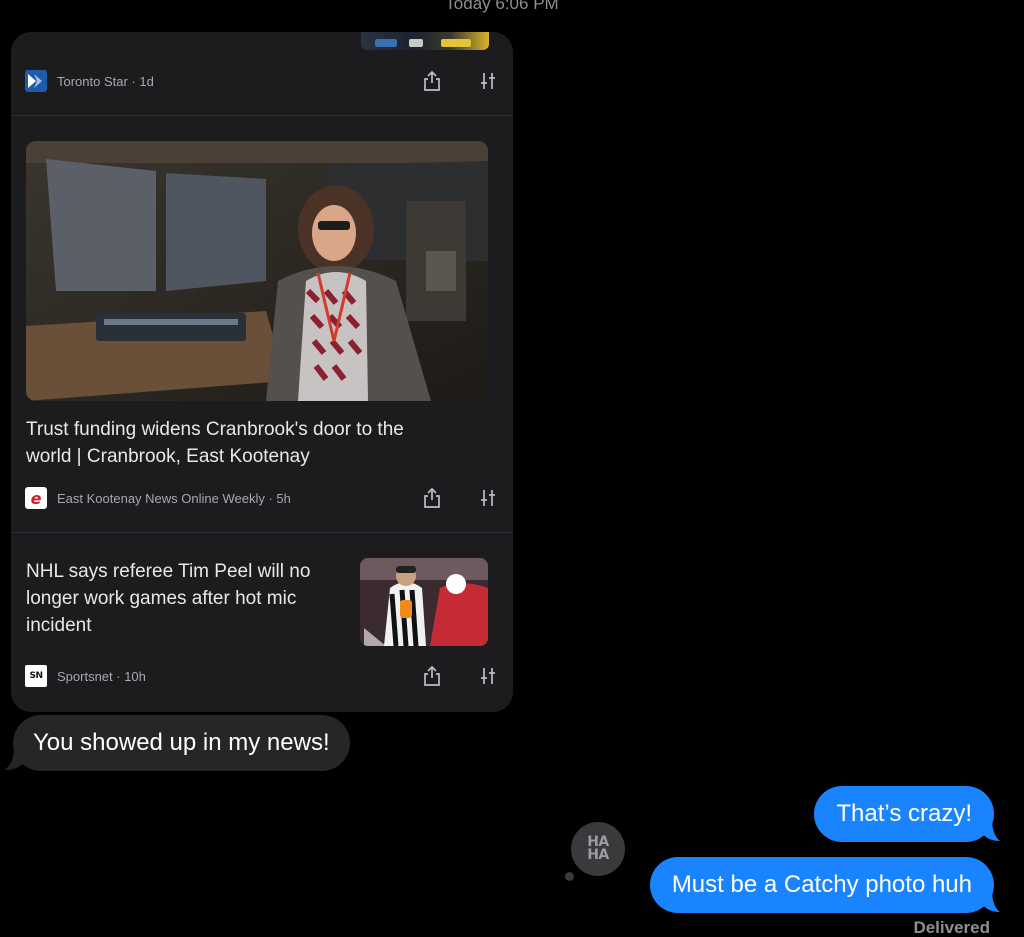 The width and height of the screenshot is (1024, 937). What do you see at coordinates (502, 6) in the screenshot?
I see `conversation-timestamp: Today 6:06 PM` at bounding box center [502, 6].